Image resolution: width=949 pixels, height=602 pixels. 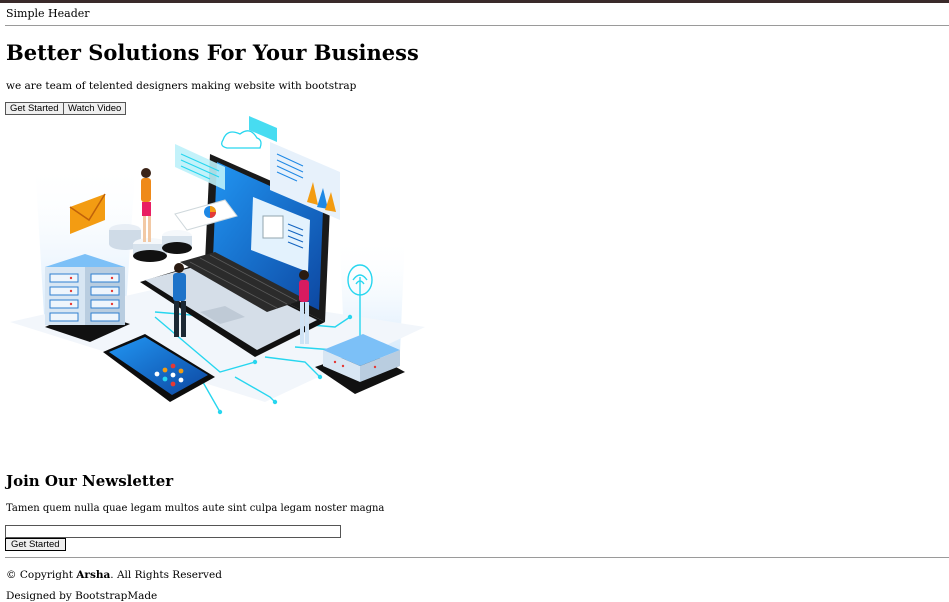 What do you see at coordinates (146, 205) in the screenshot?
I see `standing-woman-figure` at bounding box center [146, 205].